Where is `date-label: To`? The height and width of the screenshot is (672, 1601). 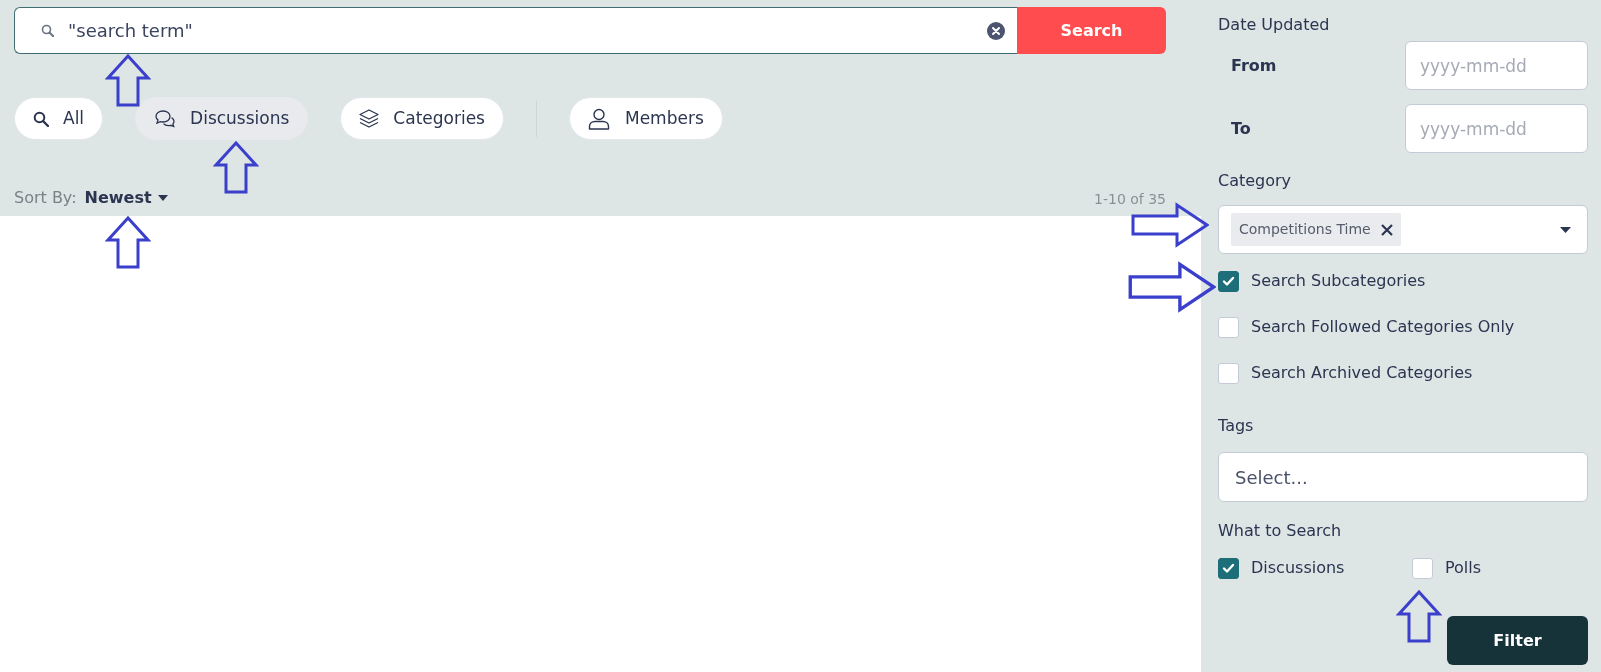 date-label: To is located at coordinates (1240, 128).